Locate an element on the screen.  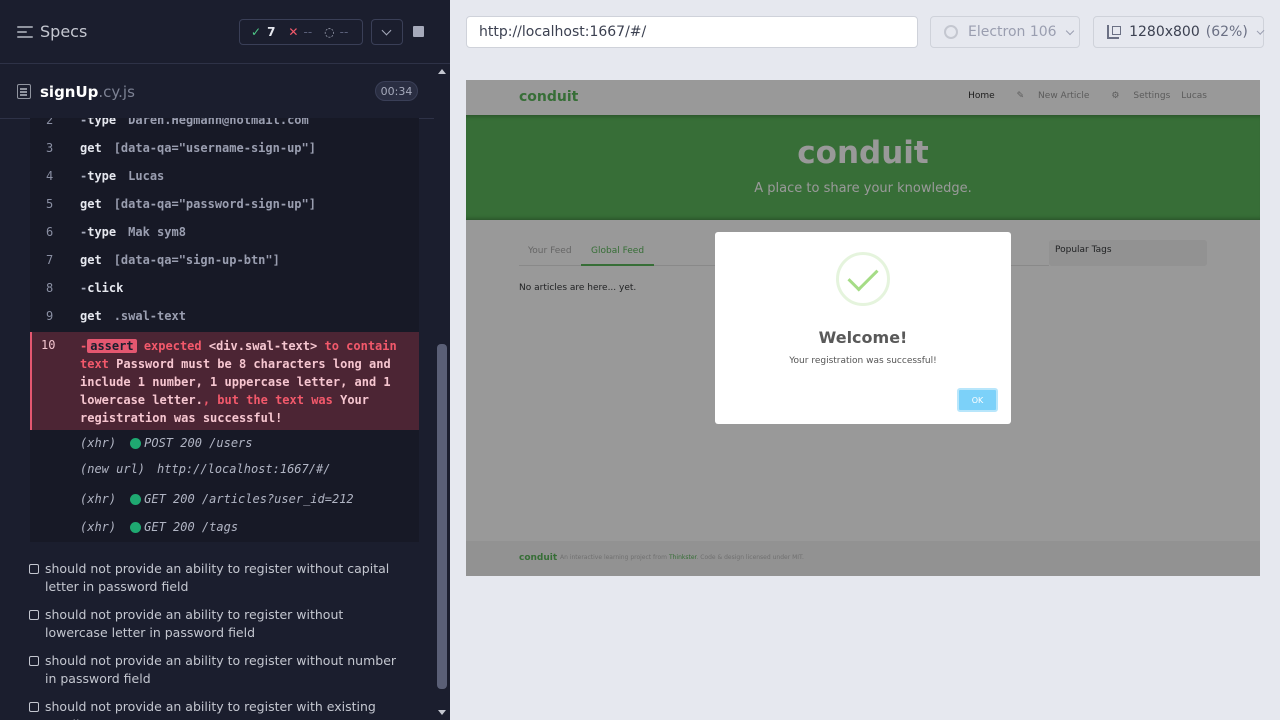
collapse-toggle-button is located at coordinates (387, 32).